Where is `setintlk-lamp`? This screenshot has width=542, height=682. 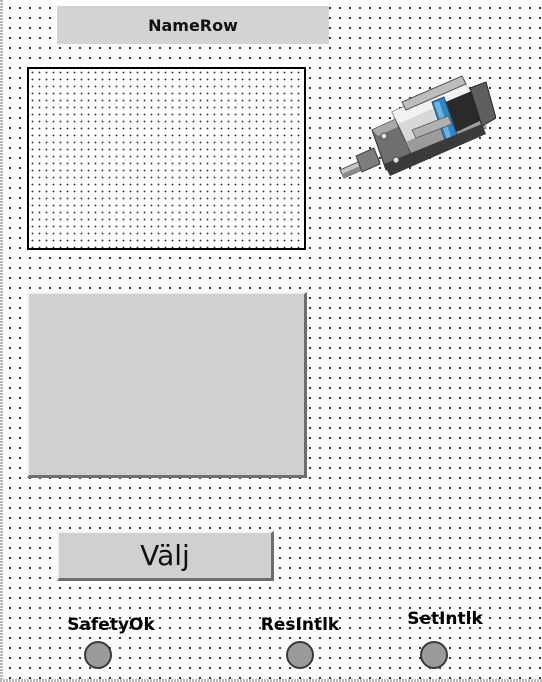
setintlk-lamp is located at coordinates (434, 655).